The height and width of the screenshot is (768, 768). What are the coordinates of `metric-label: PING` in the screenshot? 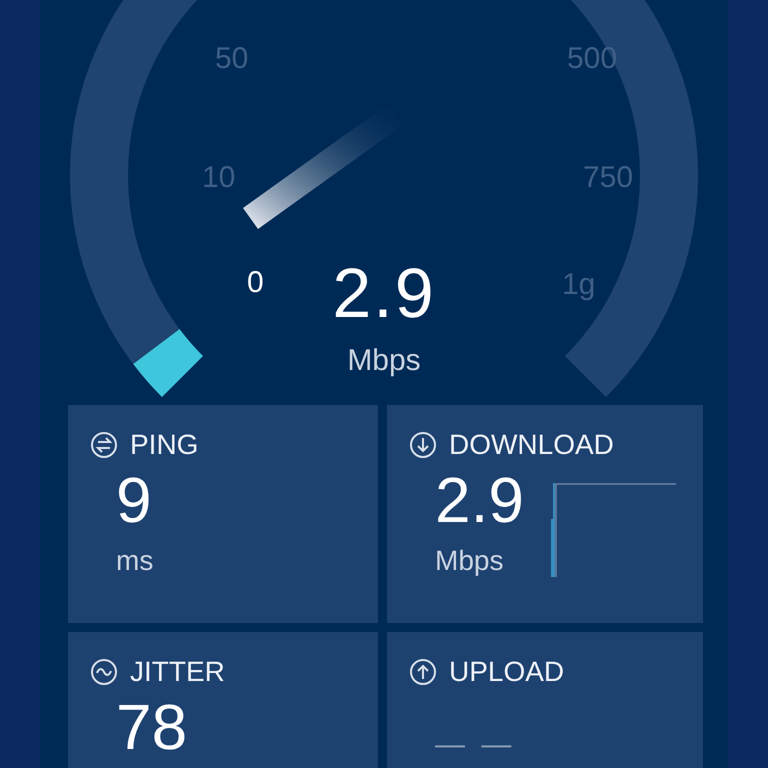 It's located at (164, 445).